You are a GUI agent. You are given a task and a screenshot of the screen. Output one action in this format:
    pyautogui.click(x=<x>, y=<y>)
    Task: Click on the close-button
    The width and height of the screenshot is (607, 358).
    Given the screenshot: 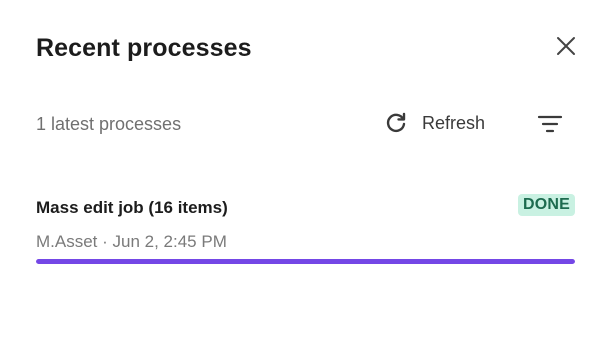 What is the action you would take?
    pyautogui.click(x=566, y=46)
    